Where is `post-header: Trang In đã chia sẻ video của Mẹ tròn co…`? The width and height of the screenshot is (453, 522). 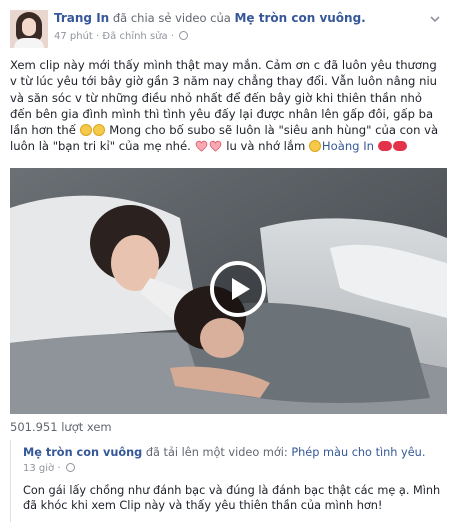
post-header: Trang In đã chia sẻ video của Mẹ tròn co… is located at coordinates (225, 30).